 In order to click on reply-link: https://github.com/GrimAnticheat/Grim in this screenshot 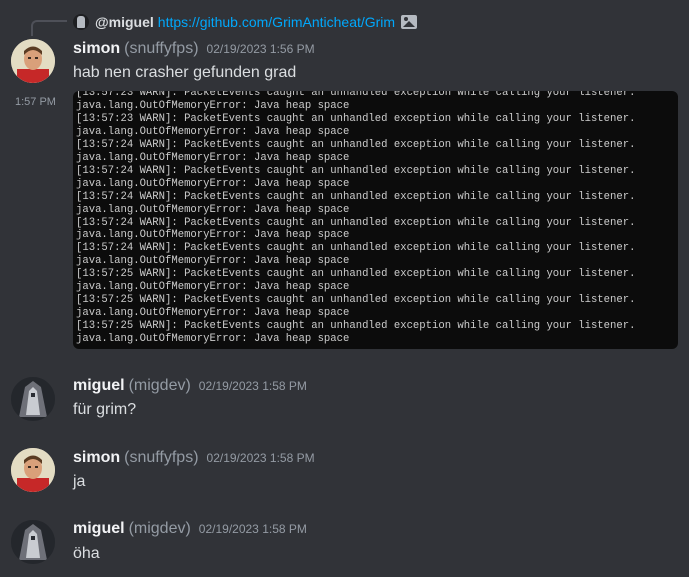, I will do `click(276, 22)`.